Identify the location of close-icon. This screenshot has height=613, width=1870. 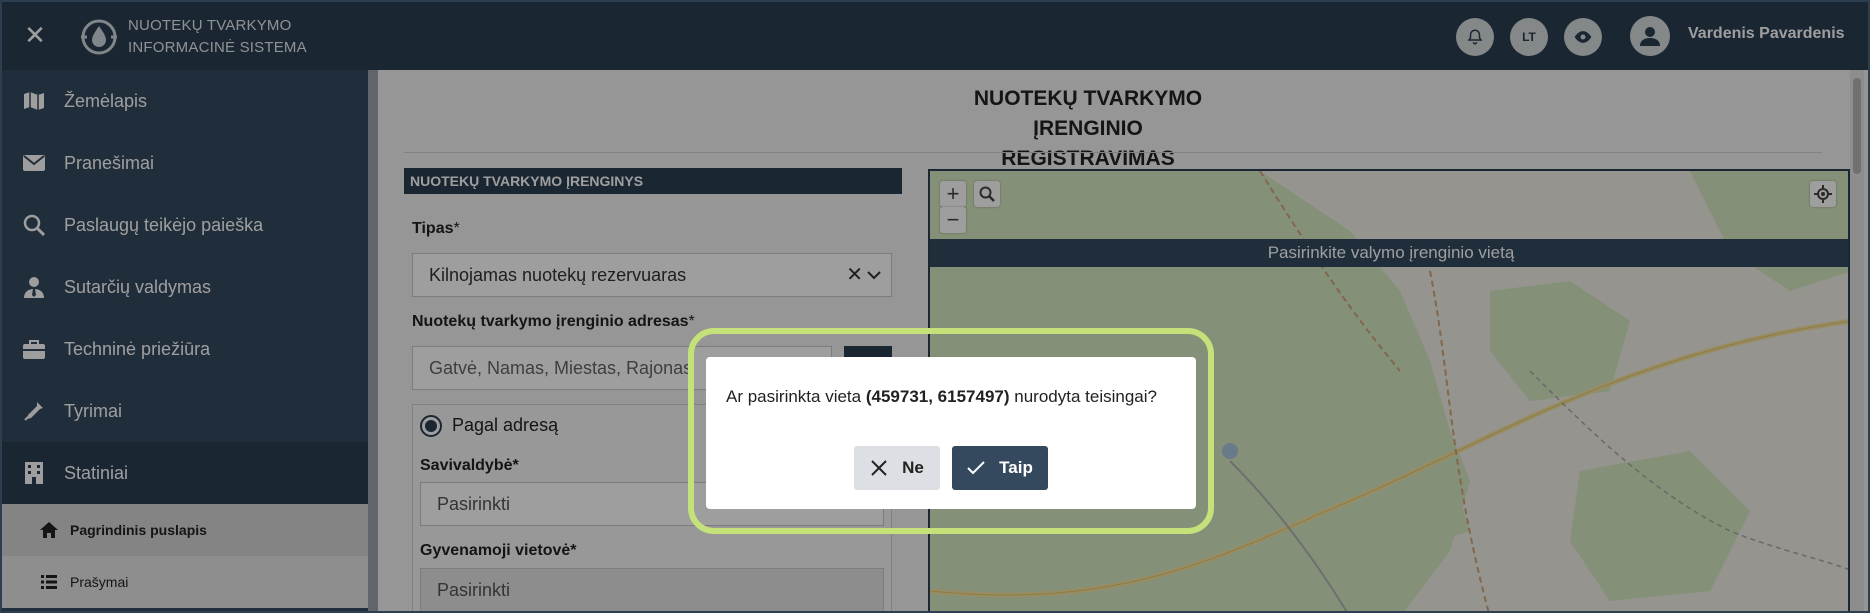
(879, 468).